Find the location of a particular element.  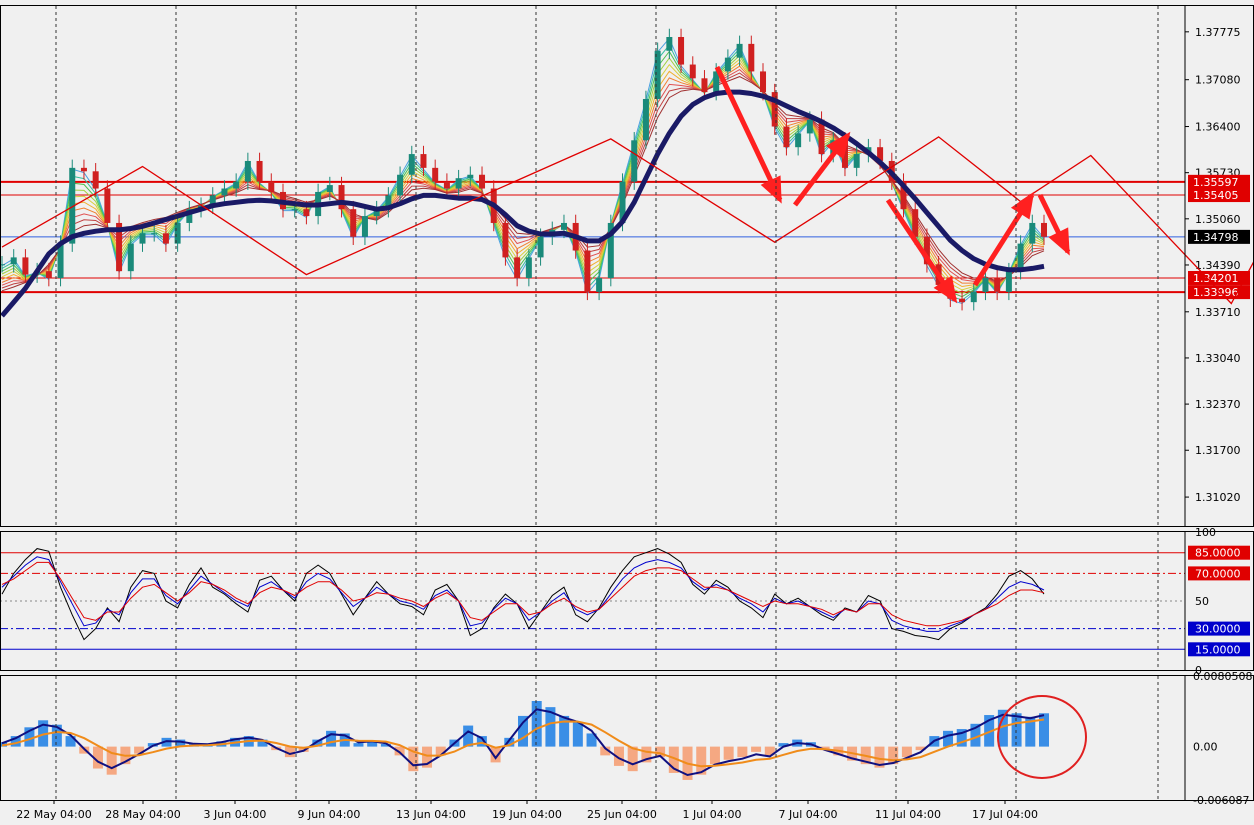

price-tag-label: 1.35405 is located at coordinates (1216, 195).